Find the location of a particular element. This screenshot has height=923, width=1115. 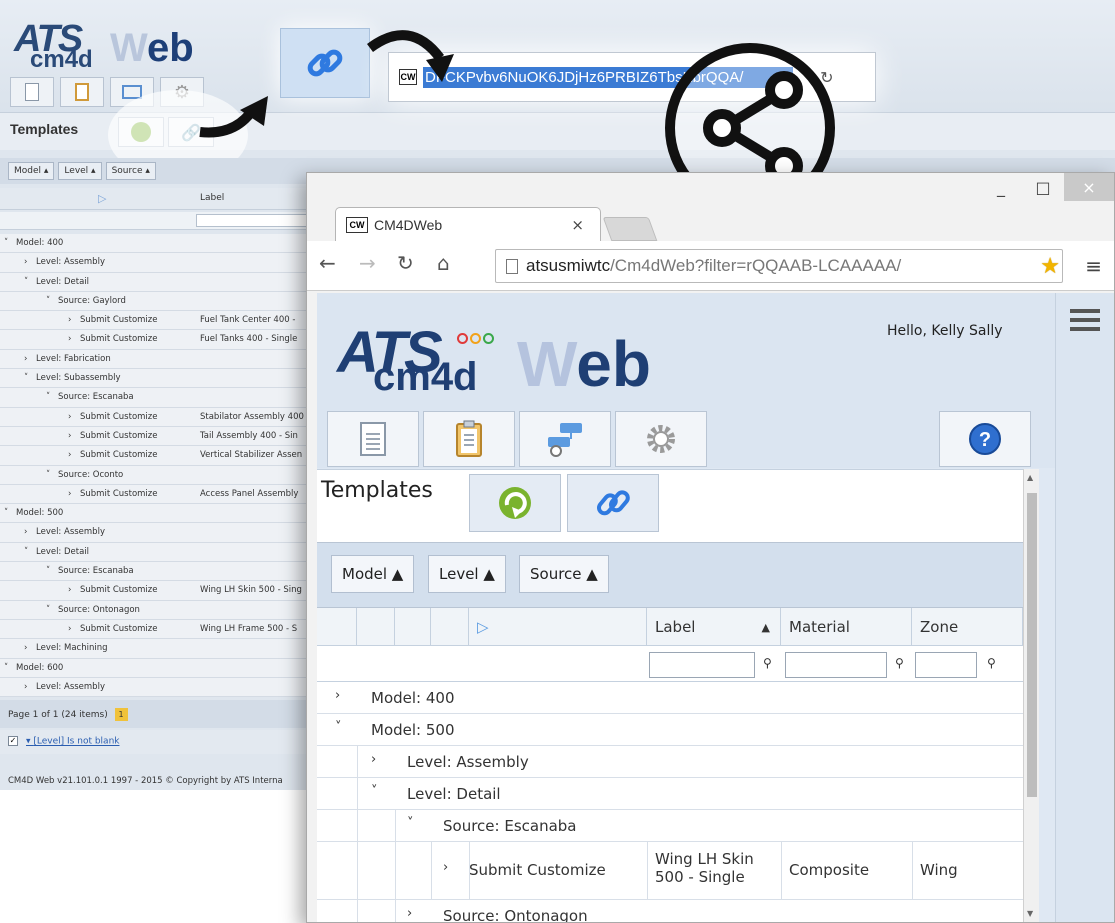

settings-button is located at coordinates (661, 439).